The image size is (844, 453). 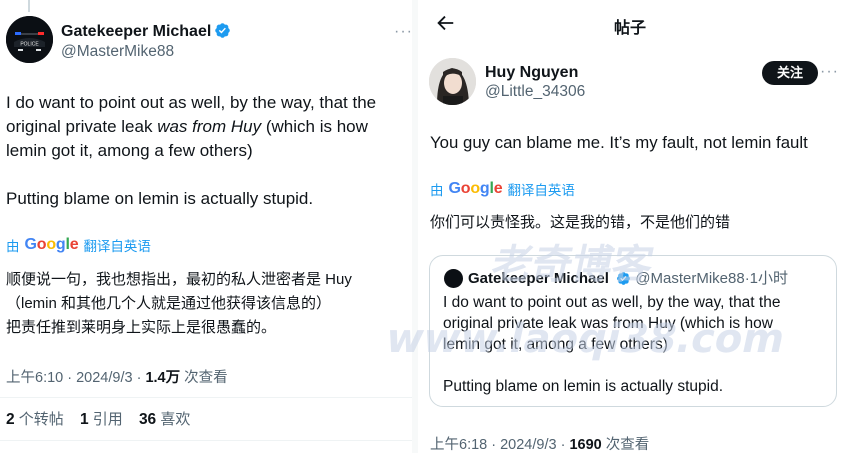 What do you see at coordinates (499, 445) in the screenshot?
I see `post-timestamp: 上午6:18 · 2024/9/3 ·` at bounding box center [499, 445].